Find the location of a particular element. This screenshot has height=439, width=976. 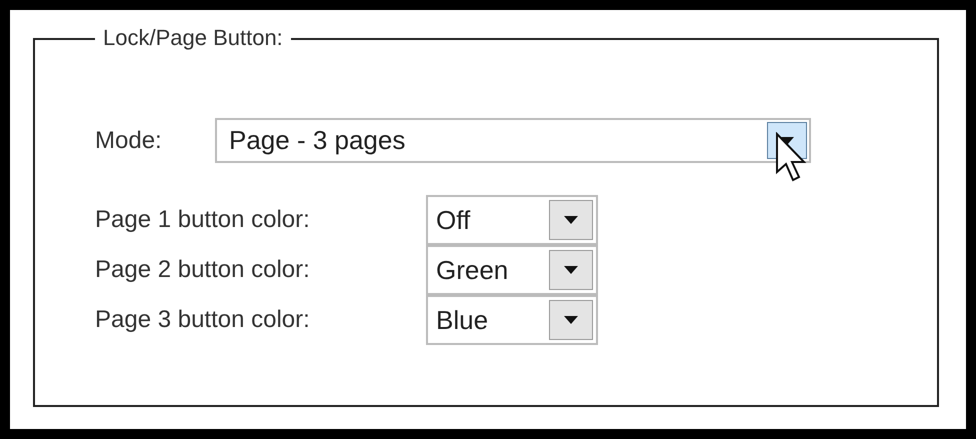

mode-label: Mode: is located at coordinates (129, 141).